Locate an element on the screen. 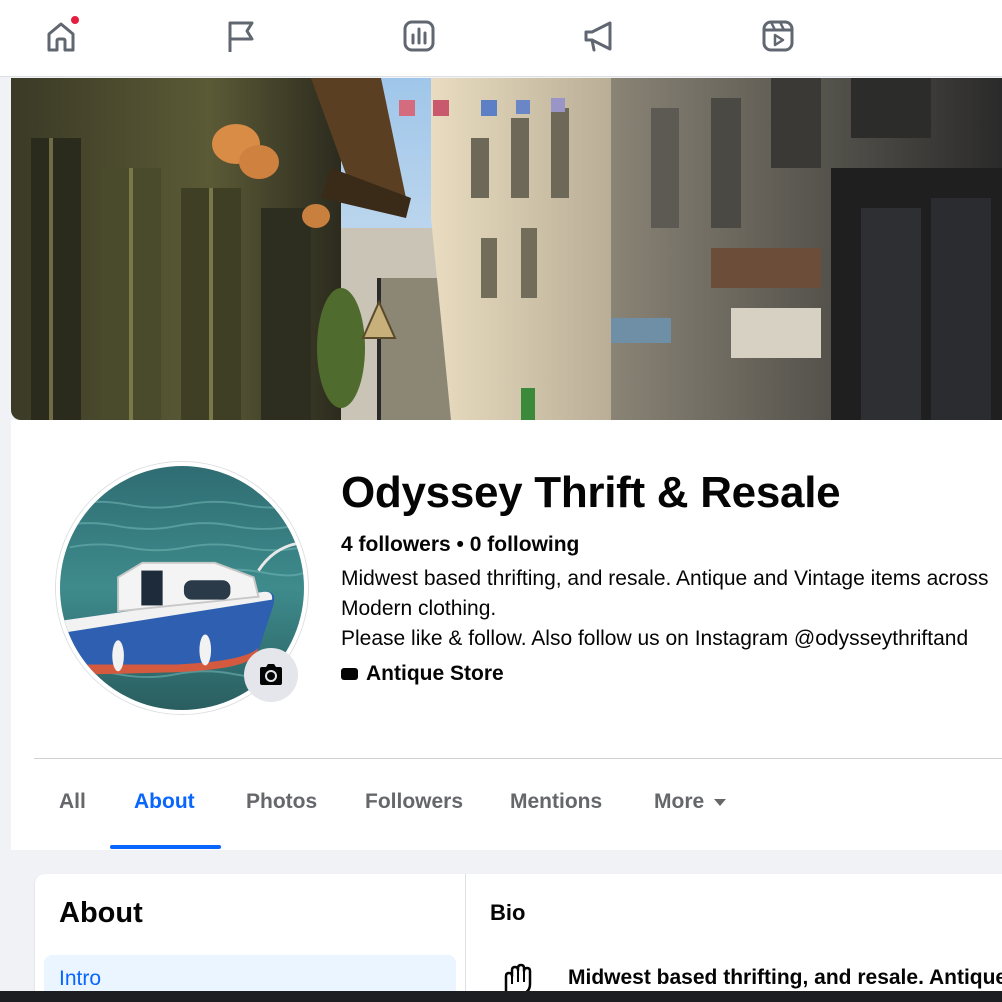 The image size is (1002, 1002). update-profile-picture-button is located at coordinates (271, 675).